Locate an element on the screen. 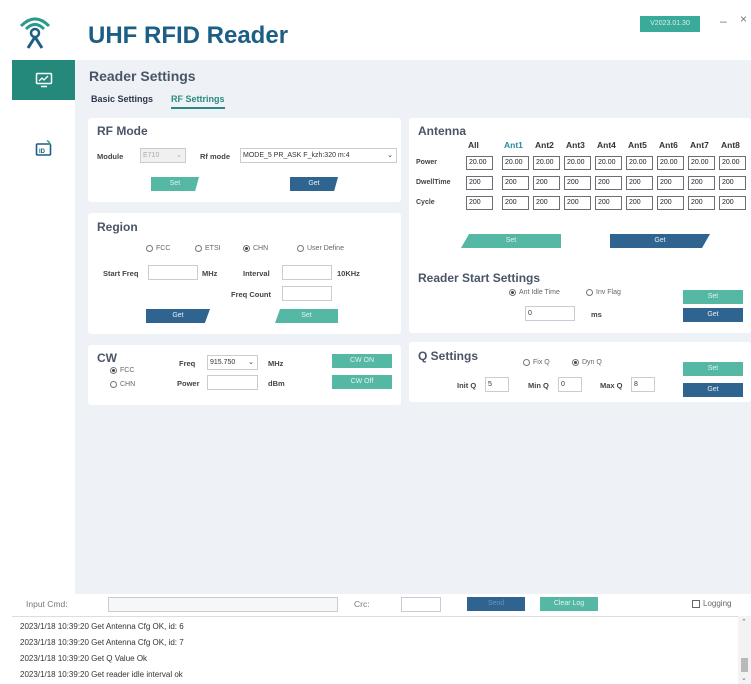 The height and width of the screenshot is (684, 751). scroll-up-icon: ⌃ is located at coordinates (744, 622).